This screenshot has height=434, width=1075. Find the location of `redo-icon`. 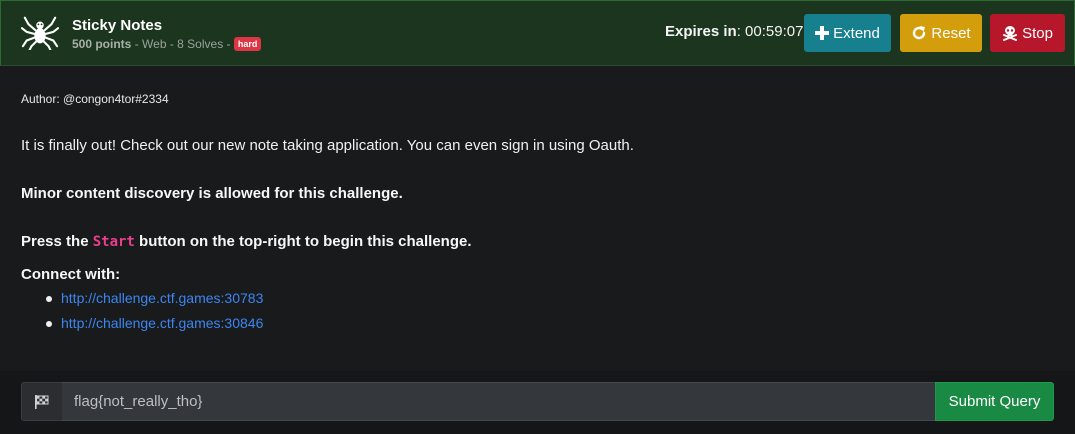

redo-icon is located at coordinates (919, 33).